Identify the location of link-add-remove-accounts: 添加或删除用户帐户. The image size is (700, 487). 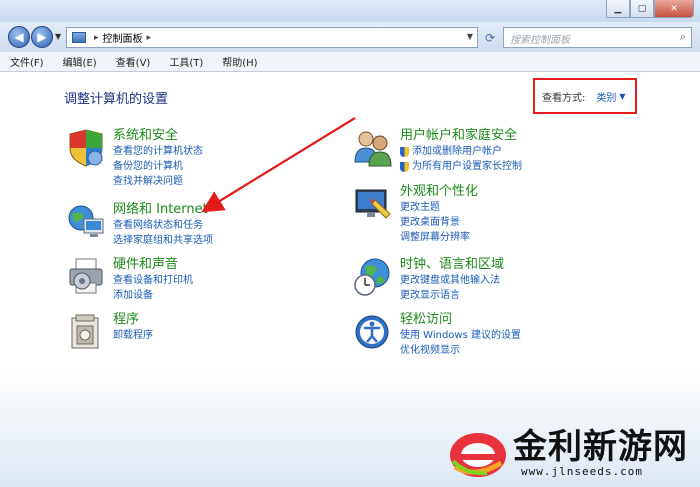
(495, 151).